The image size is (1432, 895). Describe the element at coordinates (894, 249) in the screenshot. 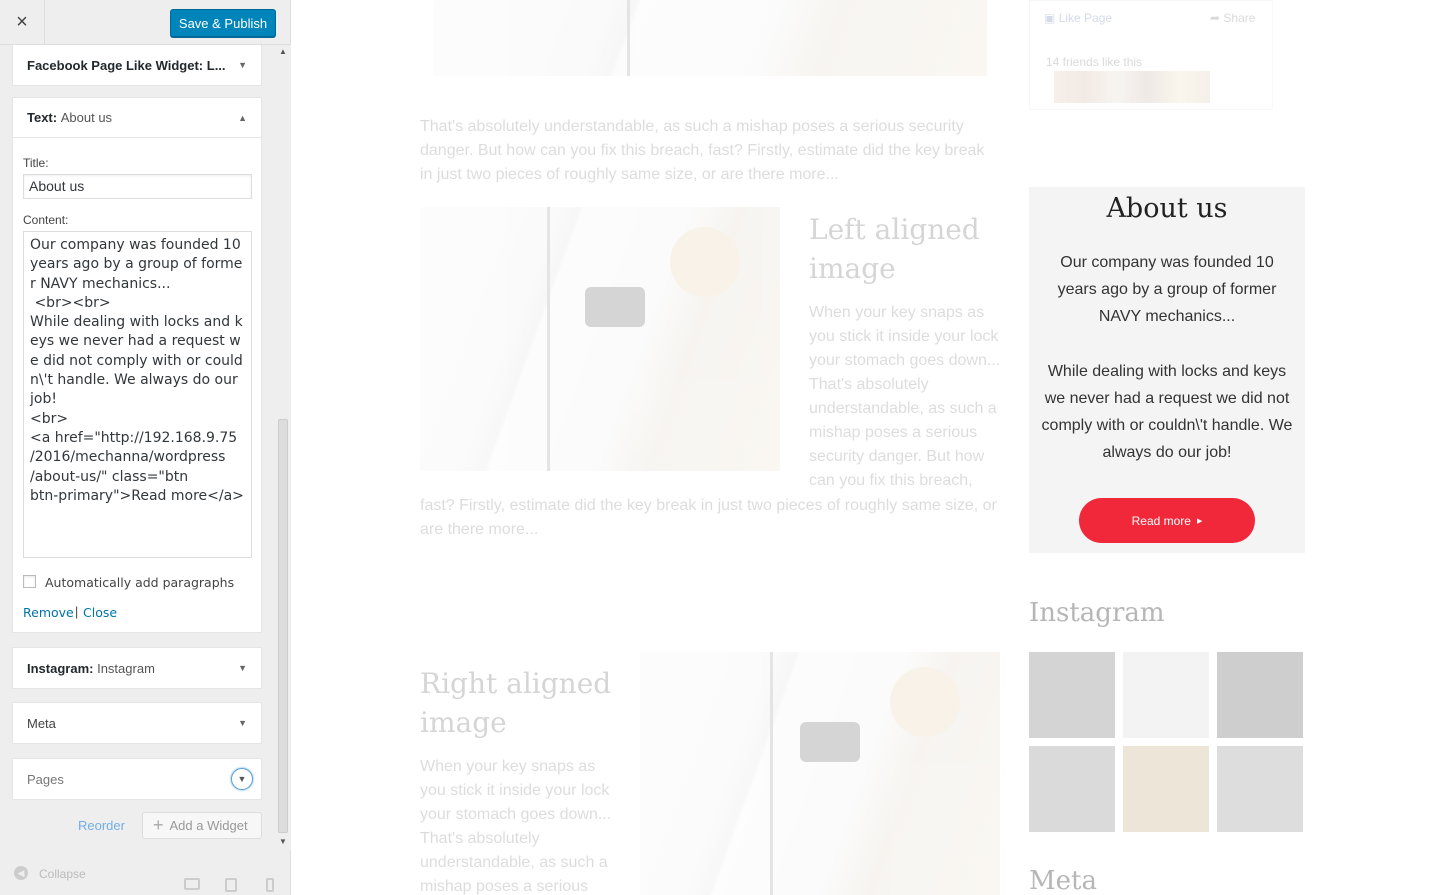

I see `left-aligned-heading: Left aligned image` at that location.